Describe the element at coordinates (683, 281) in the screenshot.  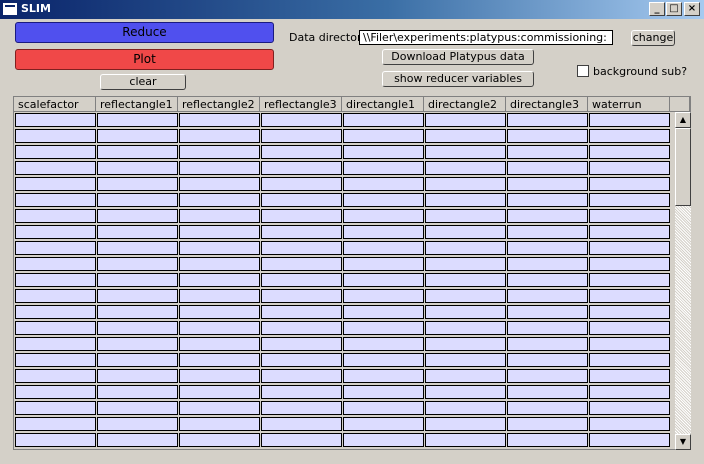
I see `vertical-scrollbar: ▲ ▼` at that location.